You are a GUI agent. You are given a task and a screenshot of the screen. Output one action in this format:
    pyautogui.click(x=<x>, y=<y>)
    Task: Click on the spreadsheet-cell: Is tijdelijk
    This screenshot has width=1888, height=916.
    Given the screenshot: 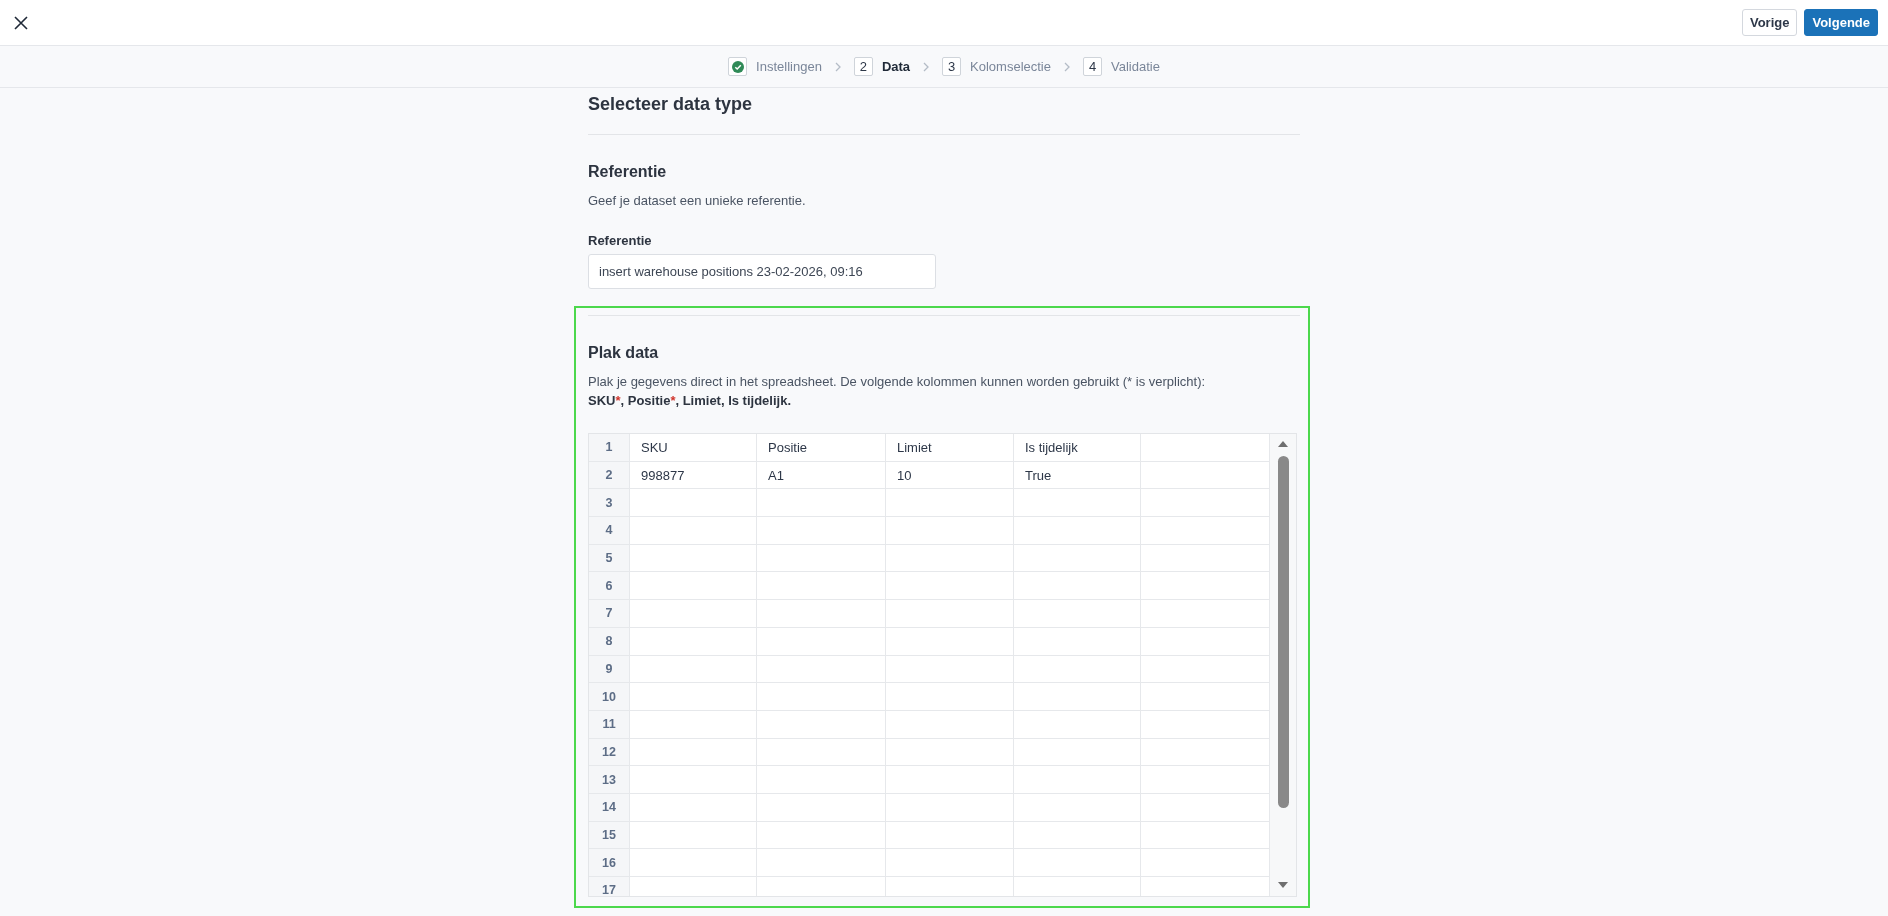 What is the action you would take?
    pyautogui.click(x=1077, y=448)
    